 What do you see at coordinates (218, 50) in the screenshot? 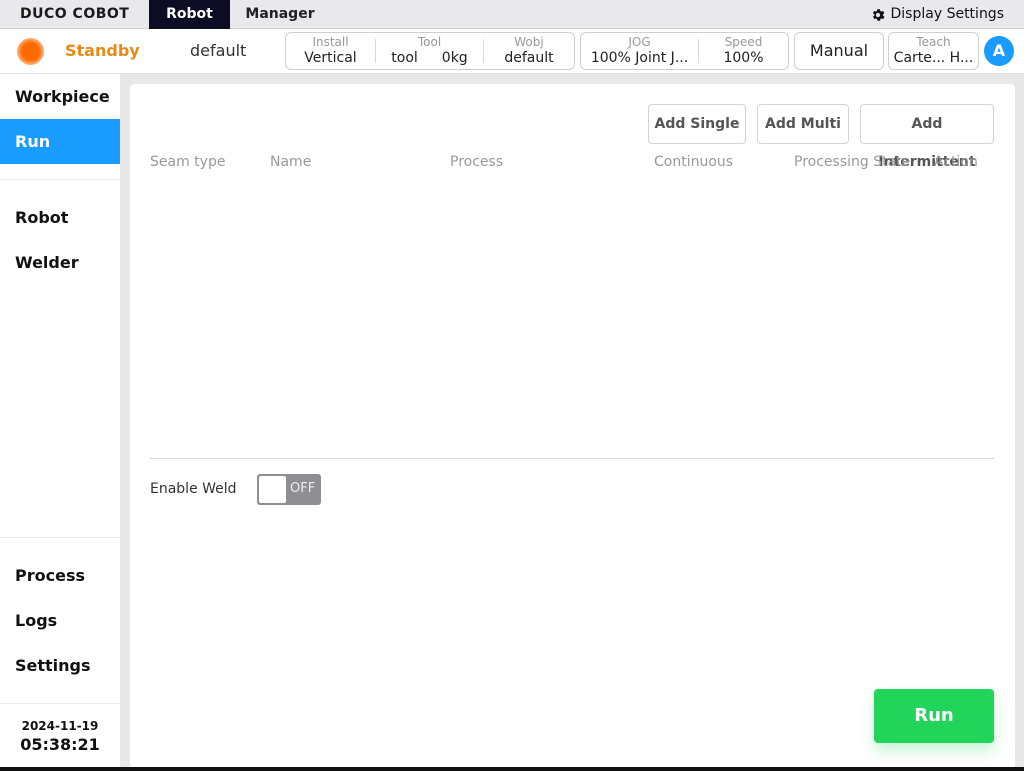
I see `project-name: default` at bounding box center [218, 50].